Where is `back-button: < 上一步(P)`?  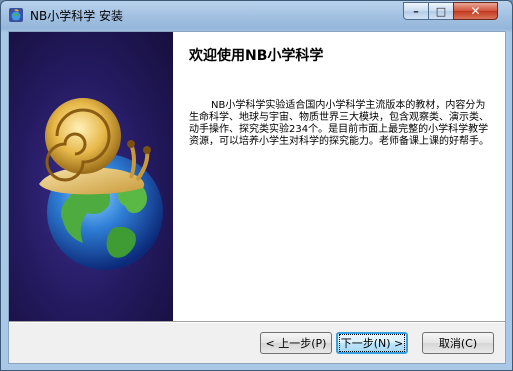 back-button: < 上一步(P) is located at coordinates (296, 343).